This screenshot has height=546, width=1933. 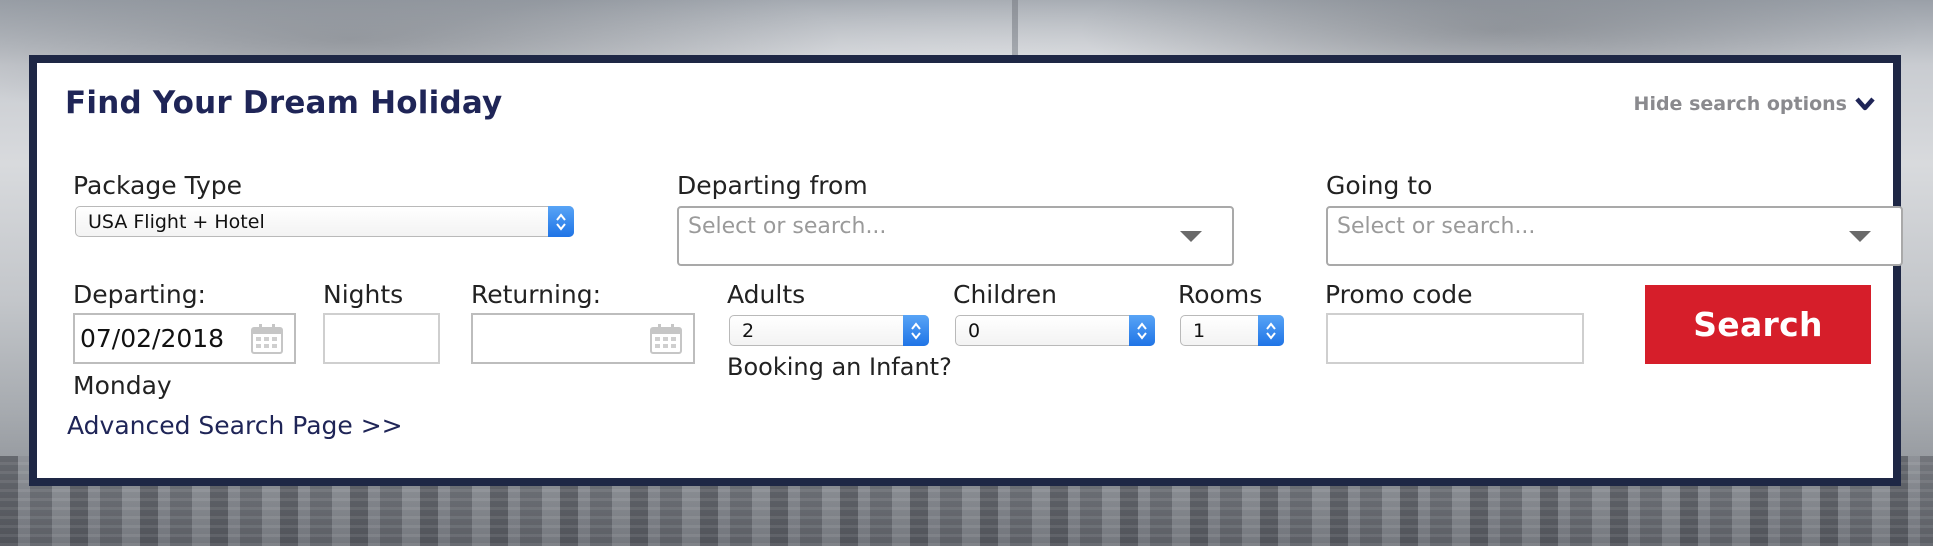 I want to click on panel-title: Find Your Dream Holiday, so click(x=284, y=103).